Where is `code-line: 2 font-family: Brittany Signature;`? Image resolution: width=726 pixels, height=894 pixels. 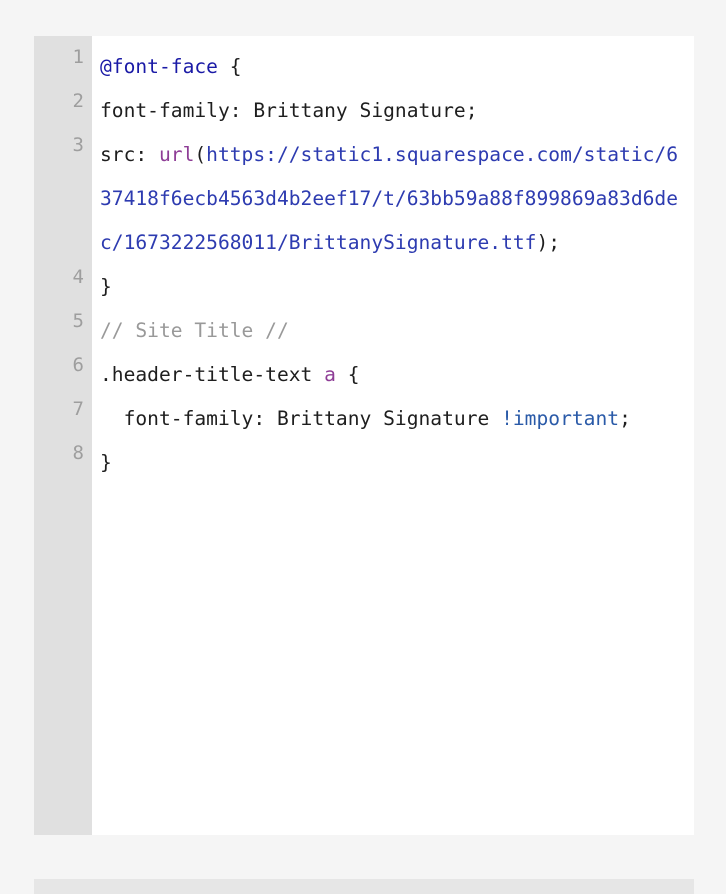 code-line: 2 font-family: Brittany Signature; is located at coordinates (364, 111).